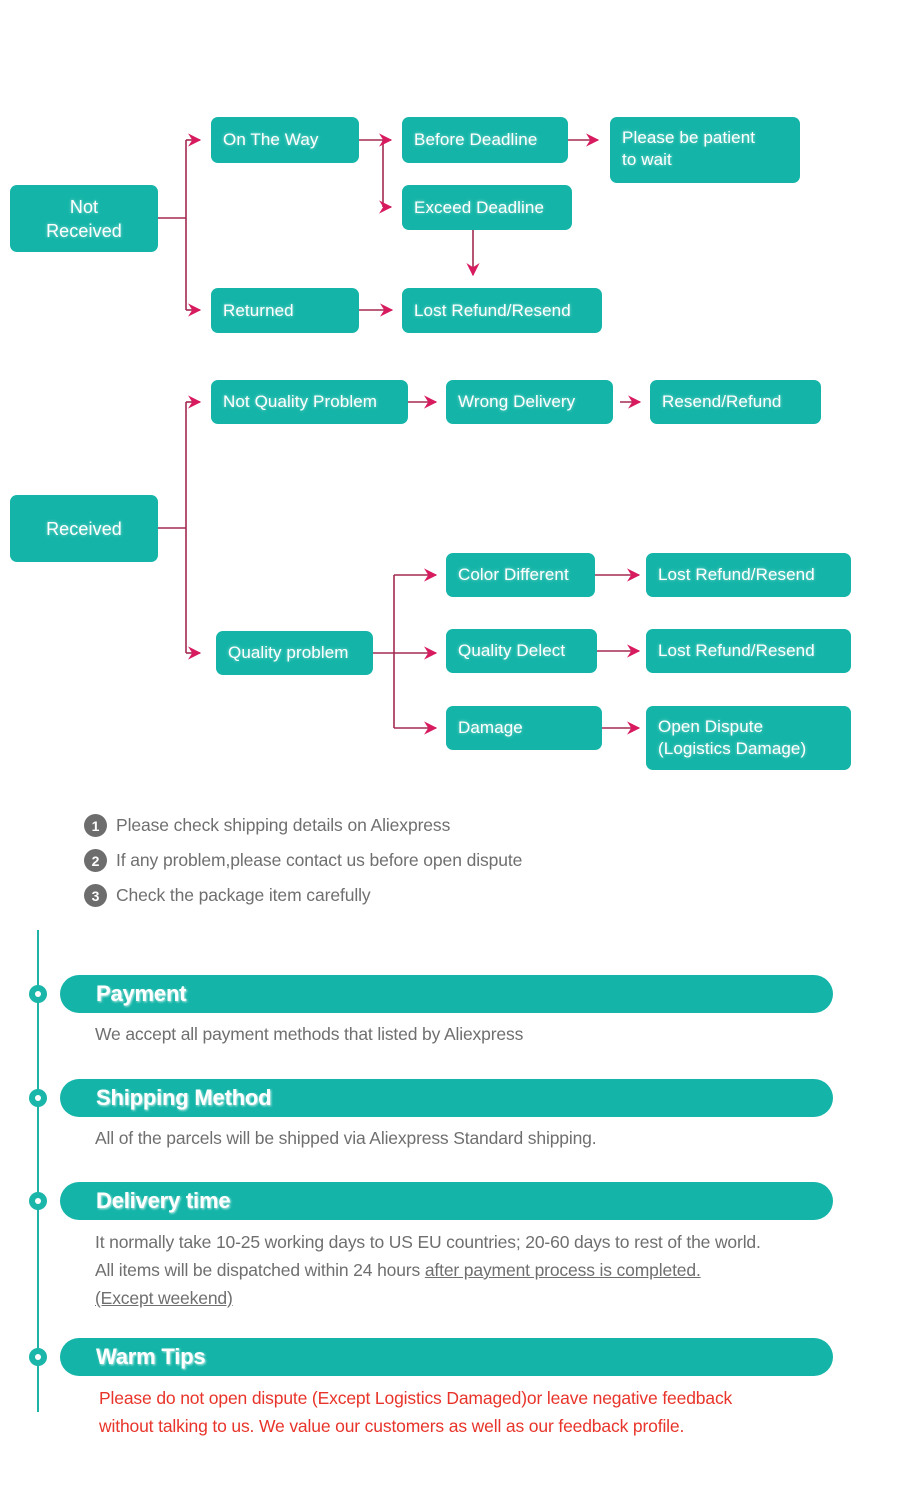  Describe the element at coordinates (446, 994) in the screenshot. I see `section-header-payment: Payment` at that location.